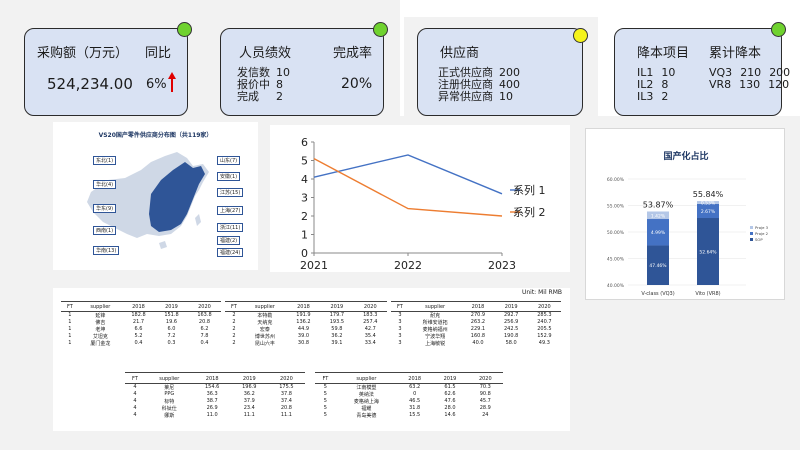 This screenshot has width=800, height=450. Describe the element at coordinates (105, 160) in the screenshot. I see `map-region-label: 东北(1)` at that location.